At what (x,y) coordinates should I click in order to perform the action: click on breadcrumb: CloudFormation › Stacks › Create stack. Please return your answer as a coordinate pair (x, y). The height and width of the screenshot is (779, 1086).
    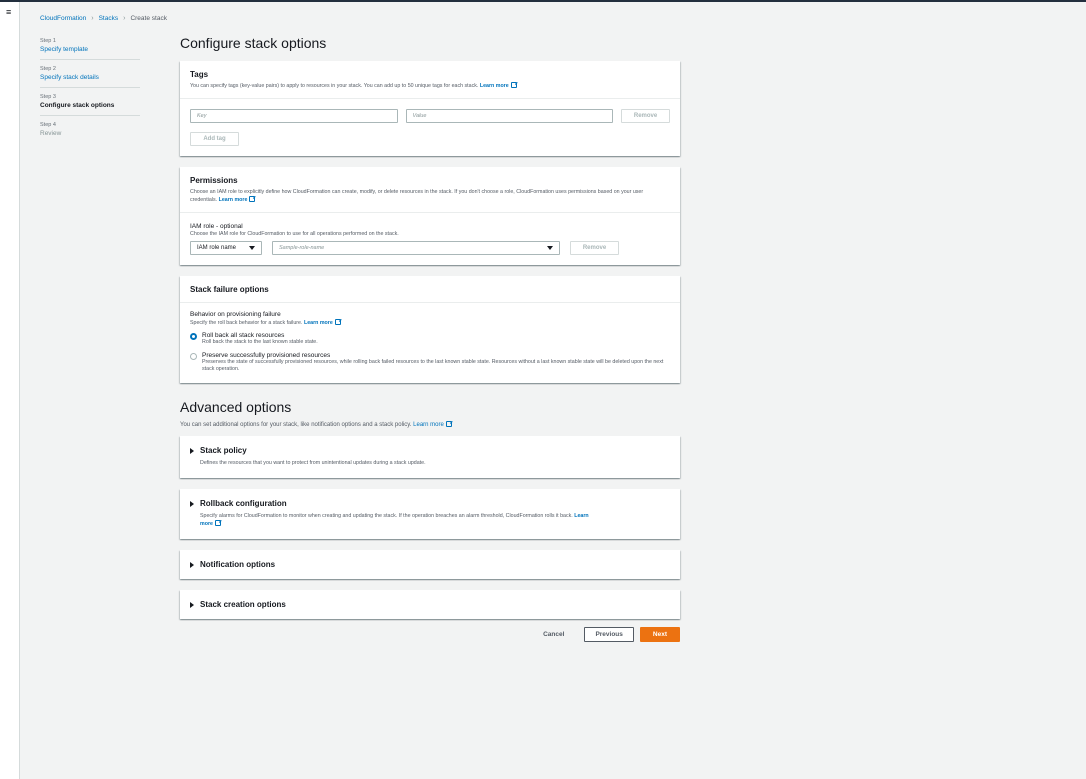
    Looking at the image, I should click on (103, 18).